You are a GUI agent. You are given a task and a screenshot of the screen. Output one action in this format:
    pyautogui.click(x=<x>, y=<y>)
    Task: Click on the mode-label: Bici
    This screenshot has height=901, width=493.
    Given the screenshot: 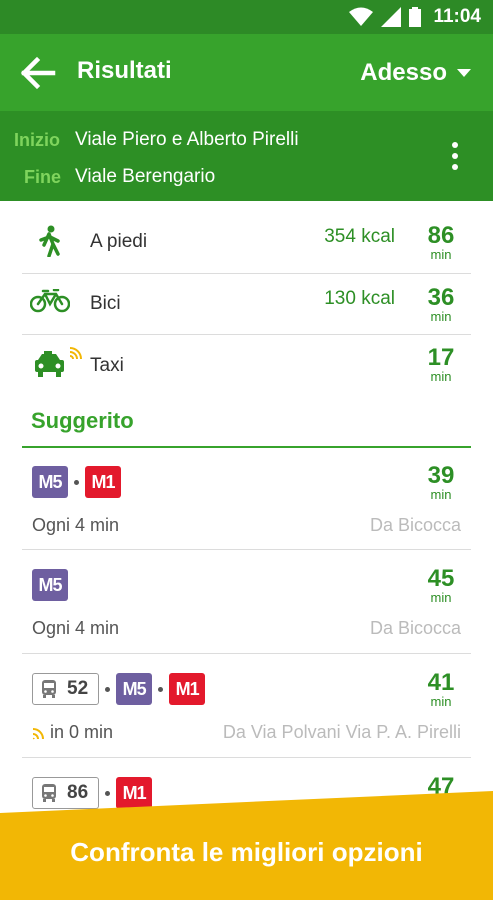 What is the action you would take?
    pyautogui.click(x=105, y=303)
    